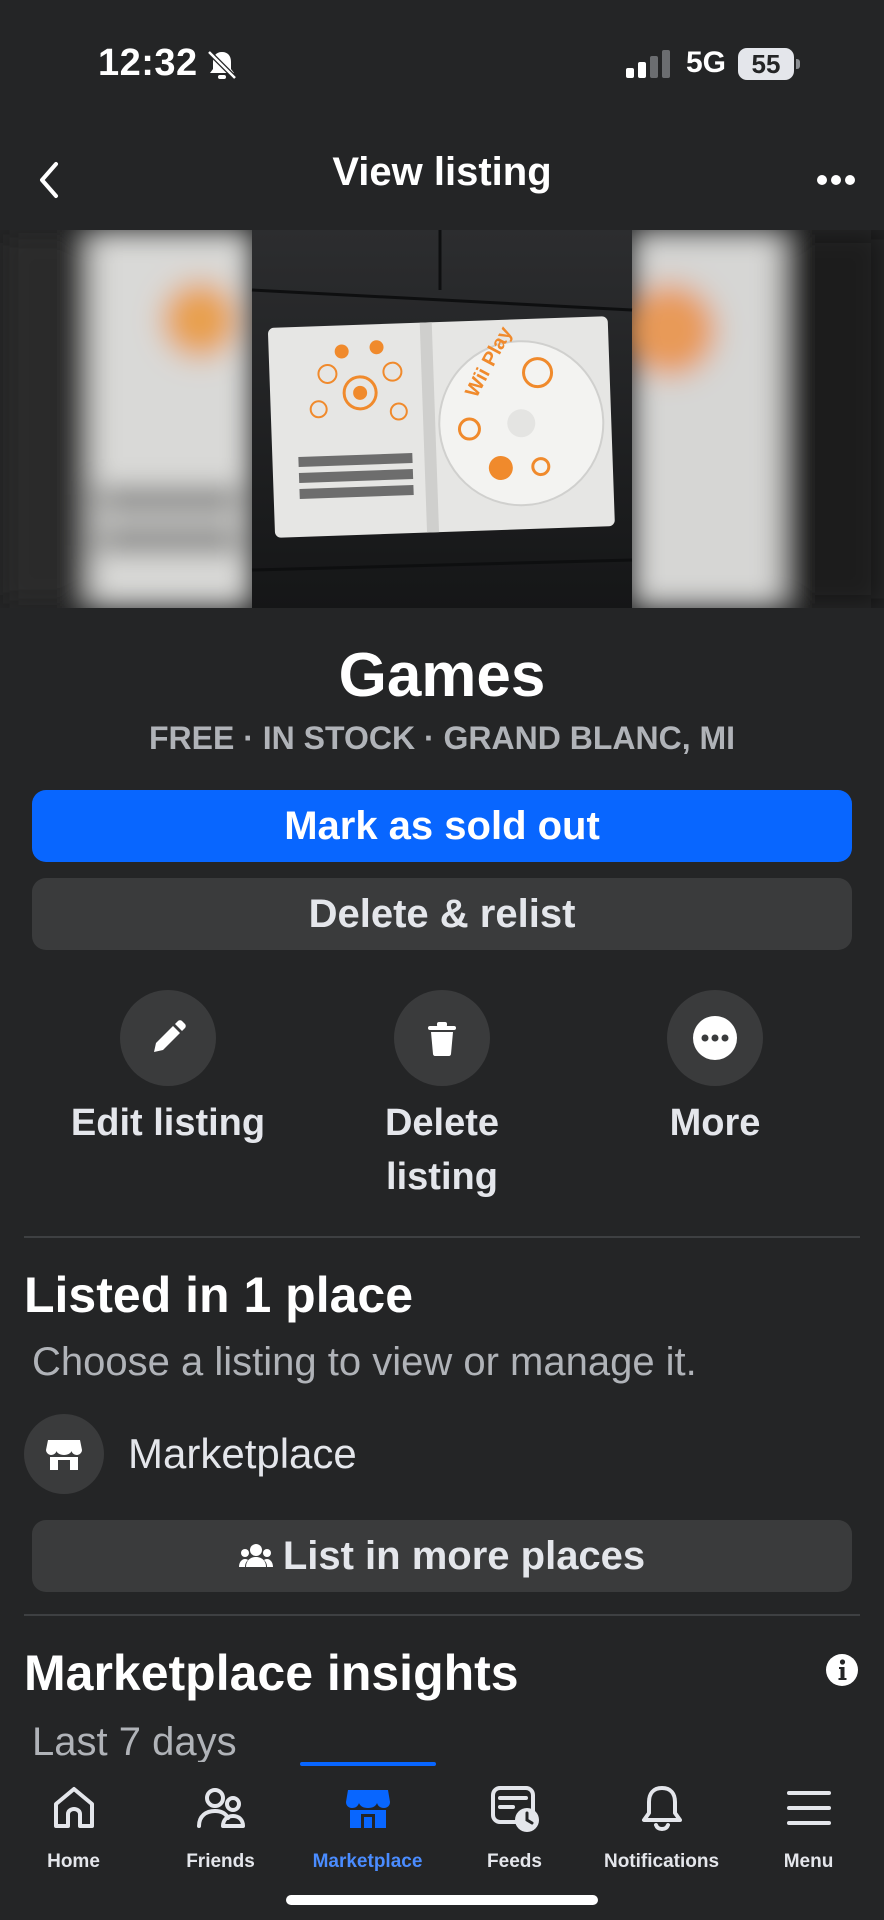  What do you see at coordinates (442, 738) in the screenshot?
I see `listing-meta: FREE · IN STOCK · GRAND BLANC, MI` at bounding box center [442, 738].